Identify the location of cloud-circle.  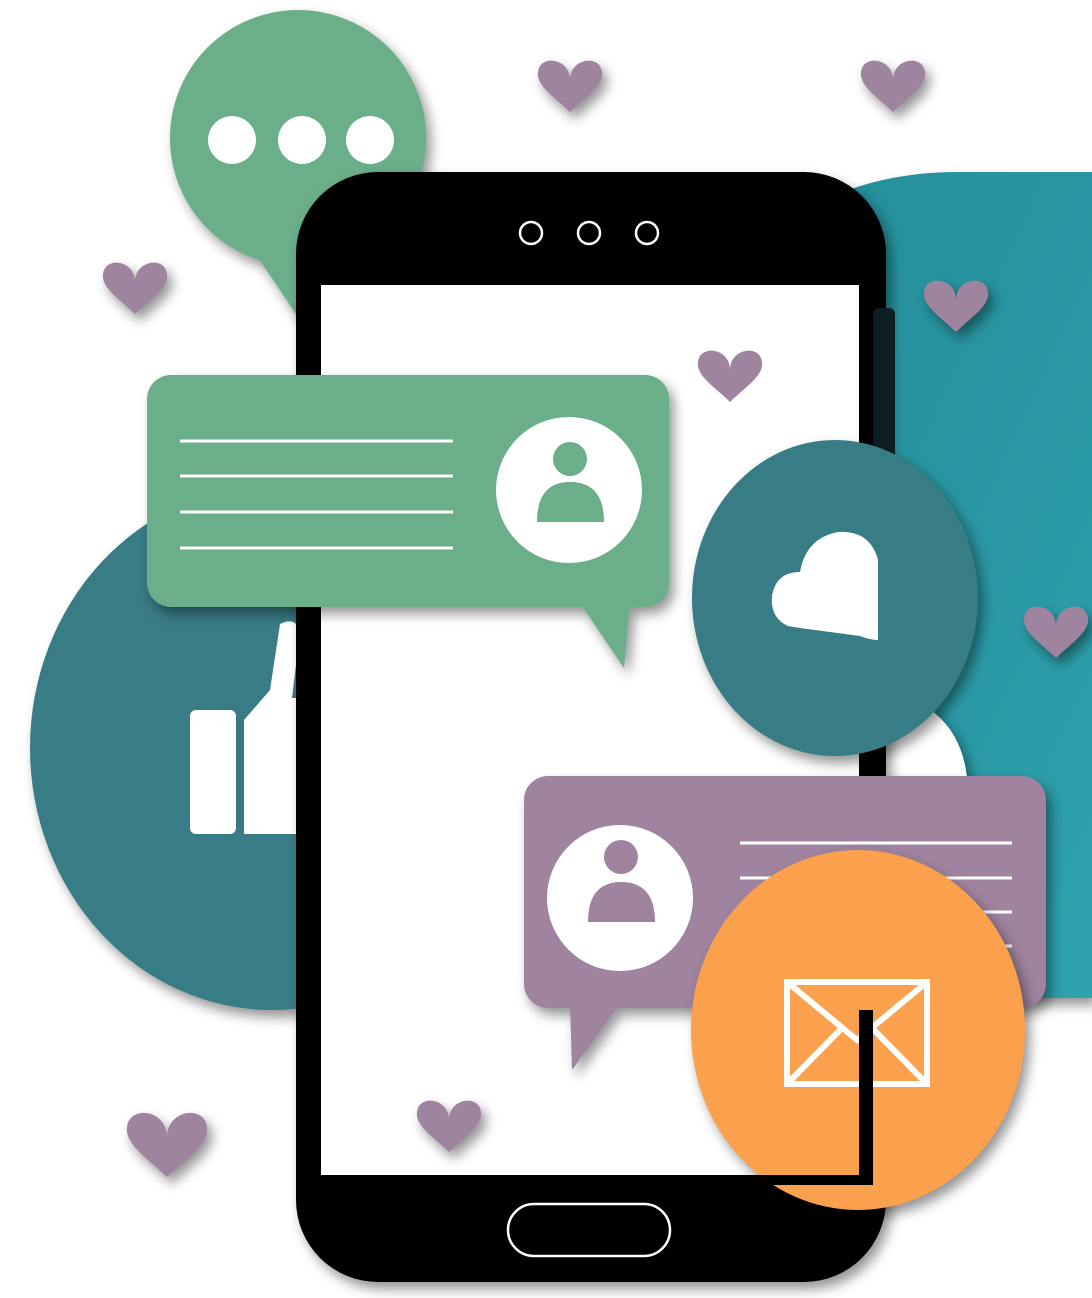
(835, 598).